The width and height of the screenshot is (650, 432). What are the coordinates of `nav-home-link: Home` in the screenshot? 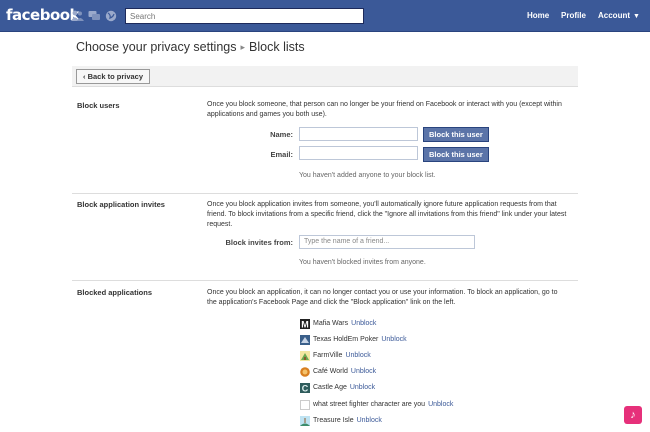 It's located at (538, 15).